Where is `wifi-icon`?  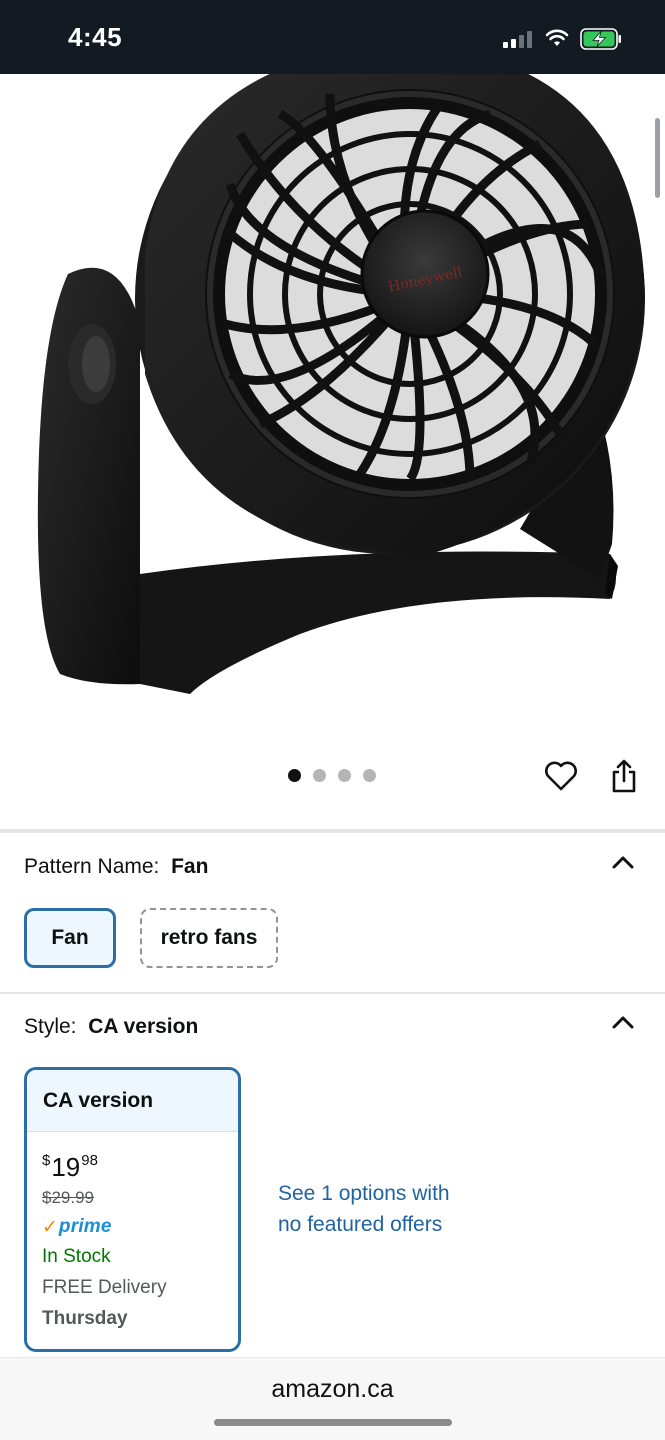 wifi-icon is located at coordinates (557, 37).